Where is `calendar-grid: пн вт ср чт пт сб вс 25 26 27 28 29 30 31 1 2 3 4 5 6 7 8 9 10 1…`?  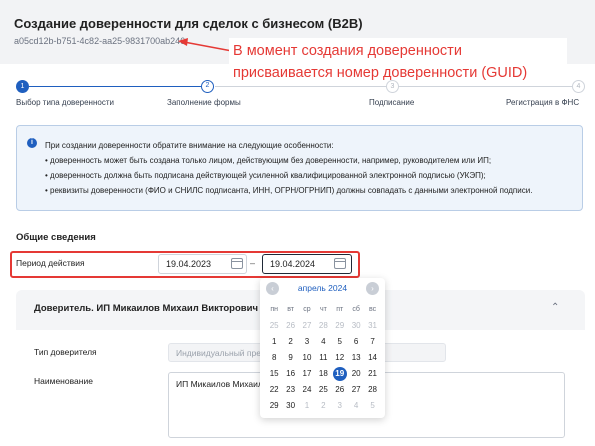 calendar-grid: пн вт ср чт пт сб вс 25 26 27 28 29 30 31 1 2 3 4 5 6 7 8 9 10 1… is located at coordinates (323, 358).